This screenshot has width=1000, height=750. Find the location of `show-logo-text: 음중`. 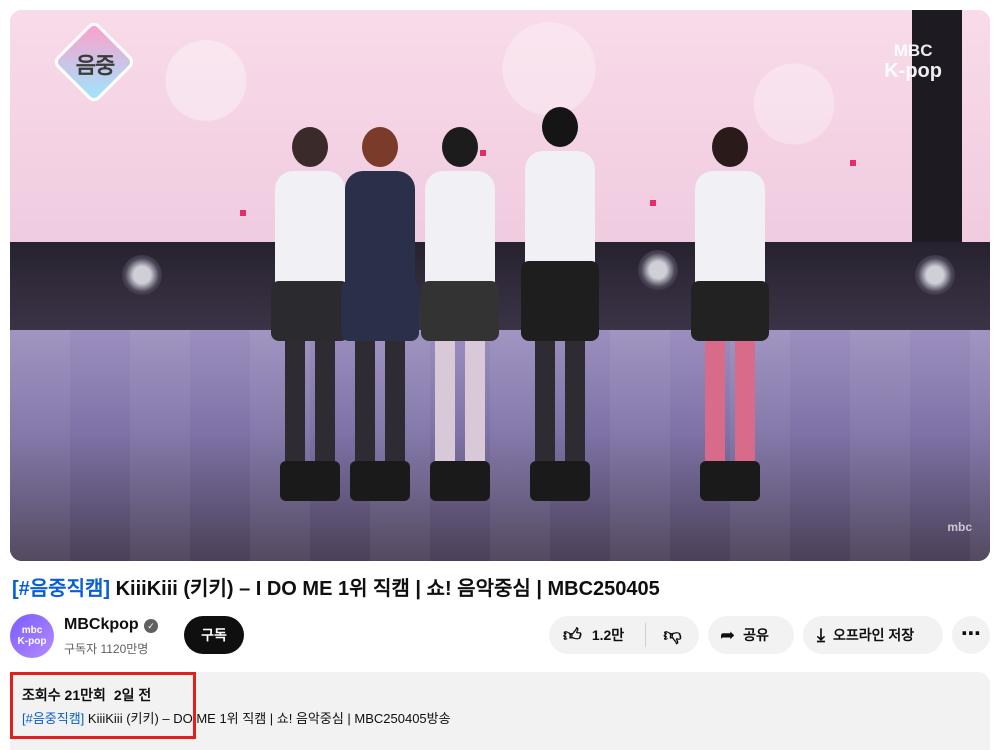

show-logo-text: 음중 is located at coordinates (95, 65).